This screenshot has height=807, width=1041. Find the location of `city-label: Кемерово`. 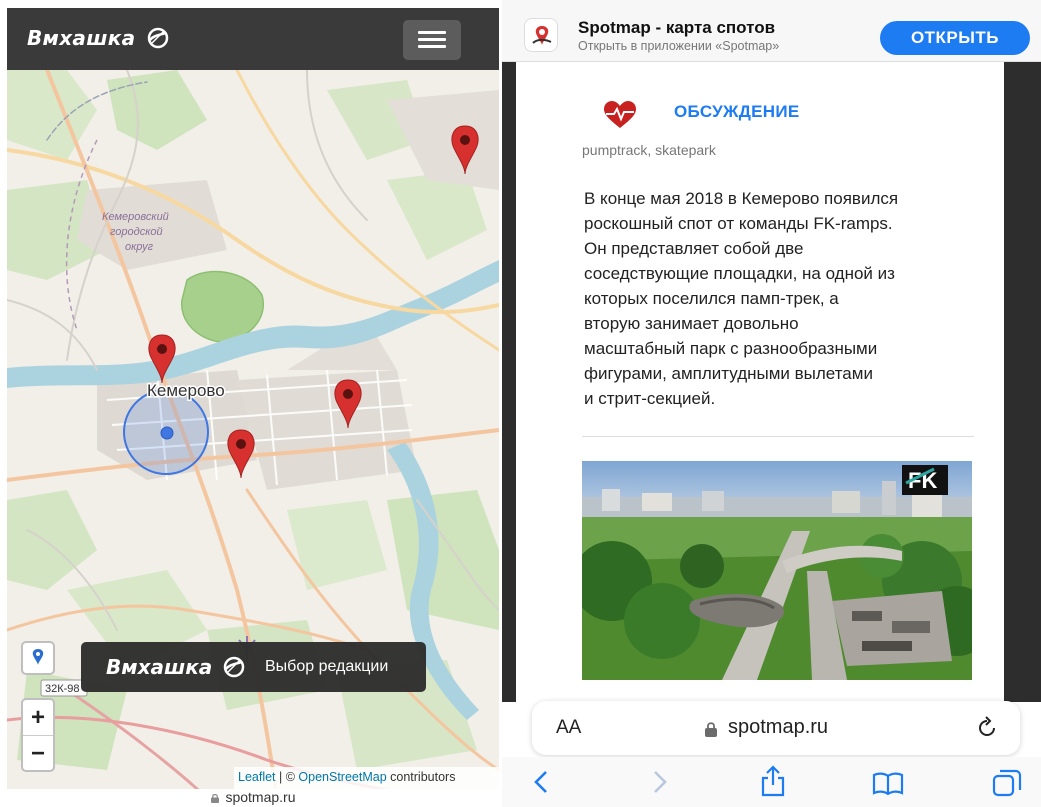

city-label: Кемерово is located at coordinates (186, 390).